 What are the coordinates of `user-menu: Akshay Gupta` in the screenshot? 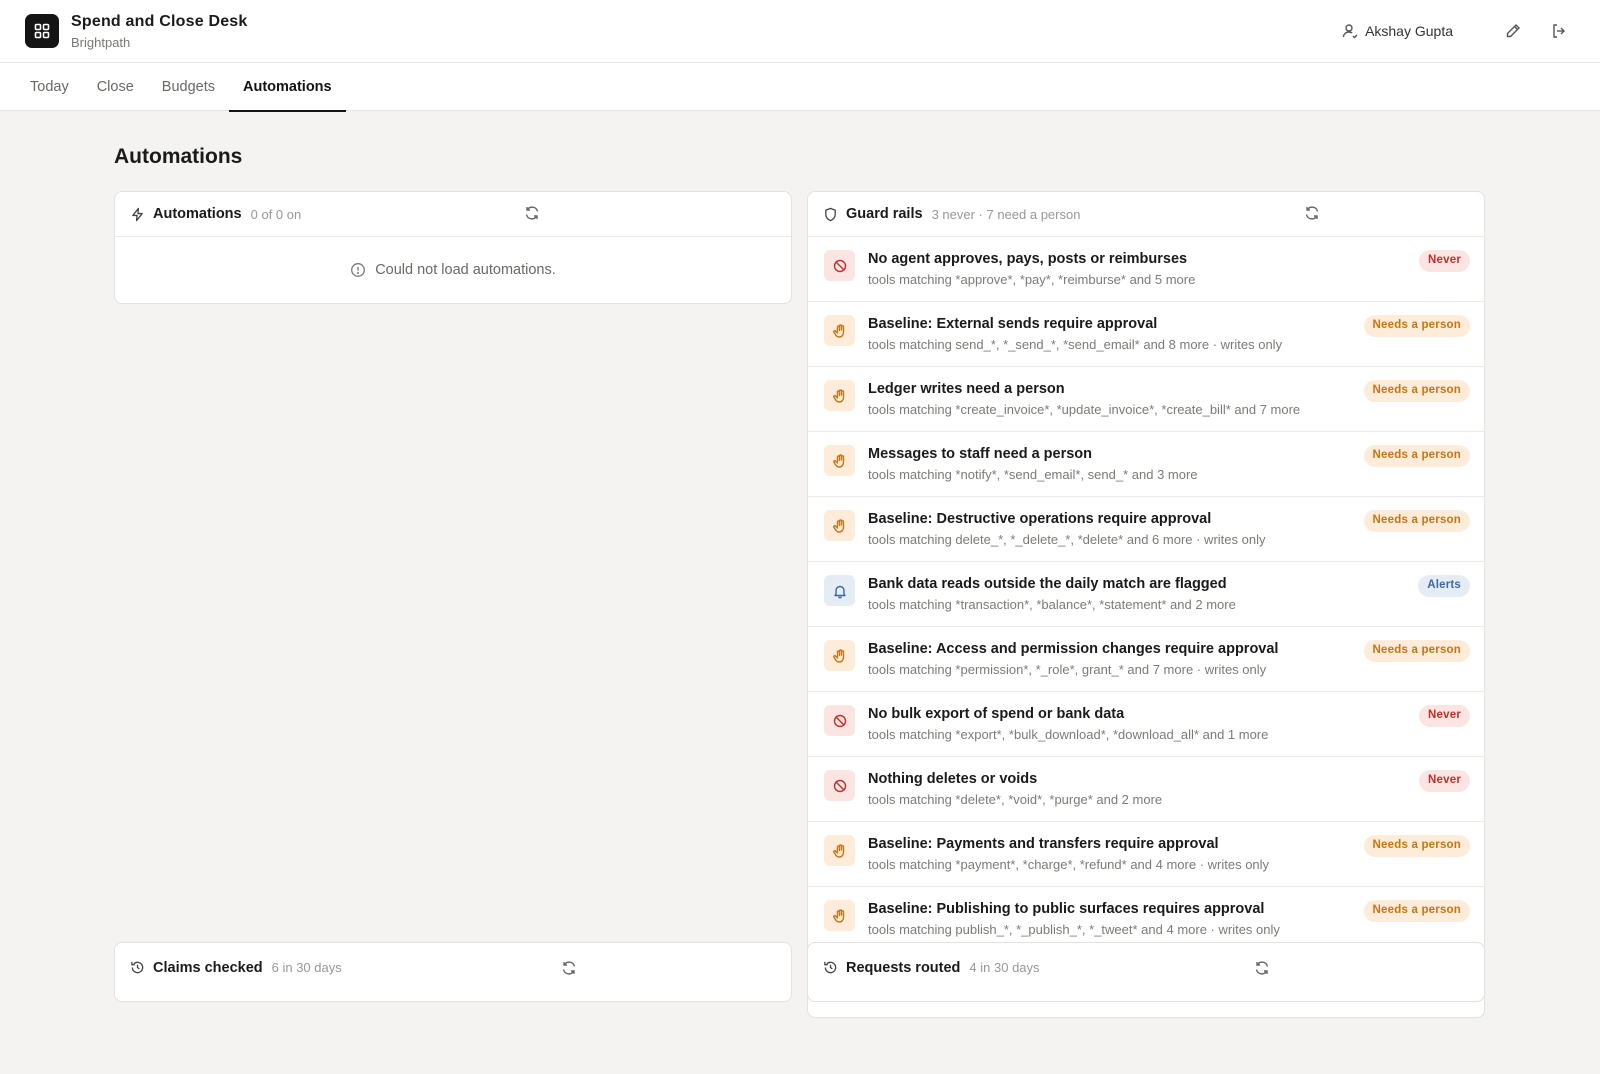 It's located at (1397, 31).